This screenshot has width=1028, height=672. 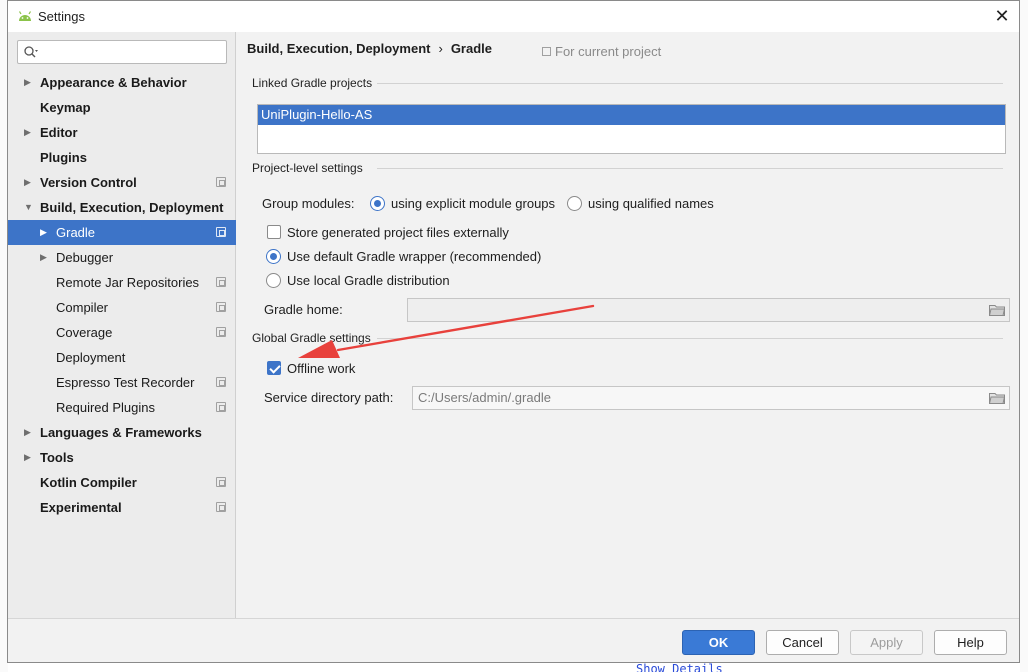 I want to click on store-externally-label: Store generated project files externally, so click(x=398, y=232).